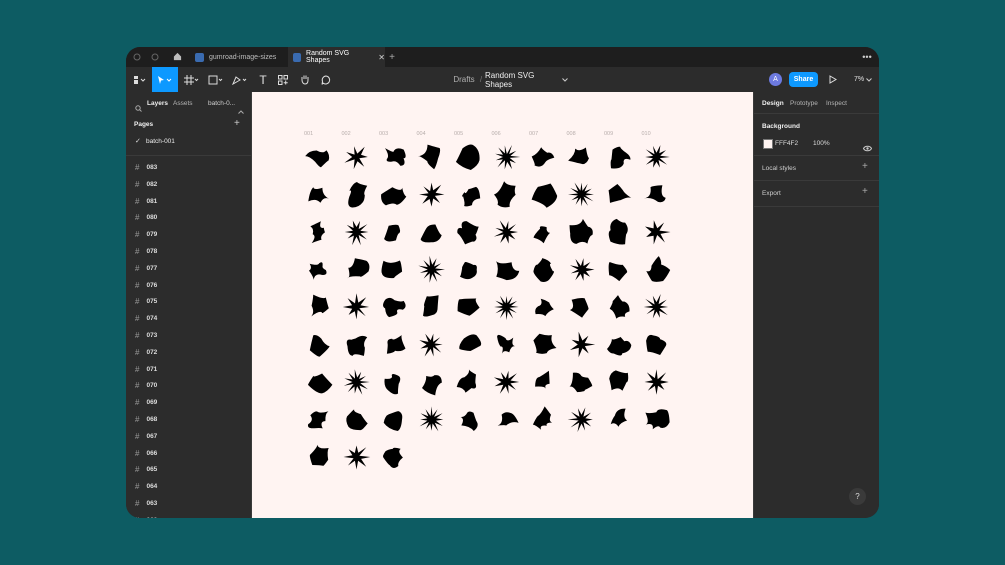 The height and width of the screenshot is (565, 1005). Describe the element at coordinates (146, 352) in the screenshot. I see `layer-item: #072` at that location.